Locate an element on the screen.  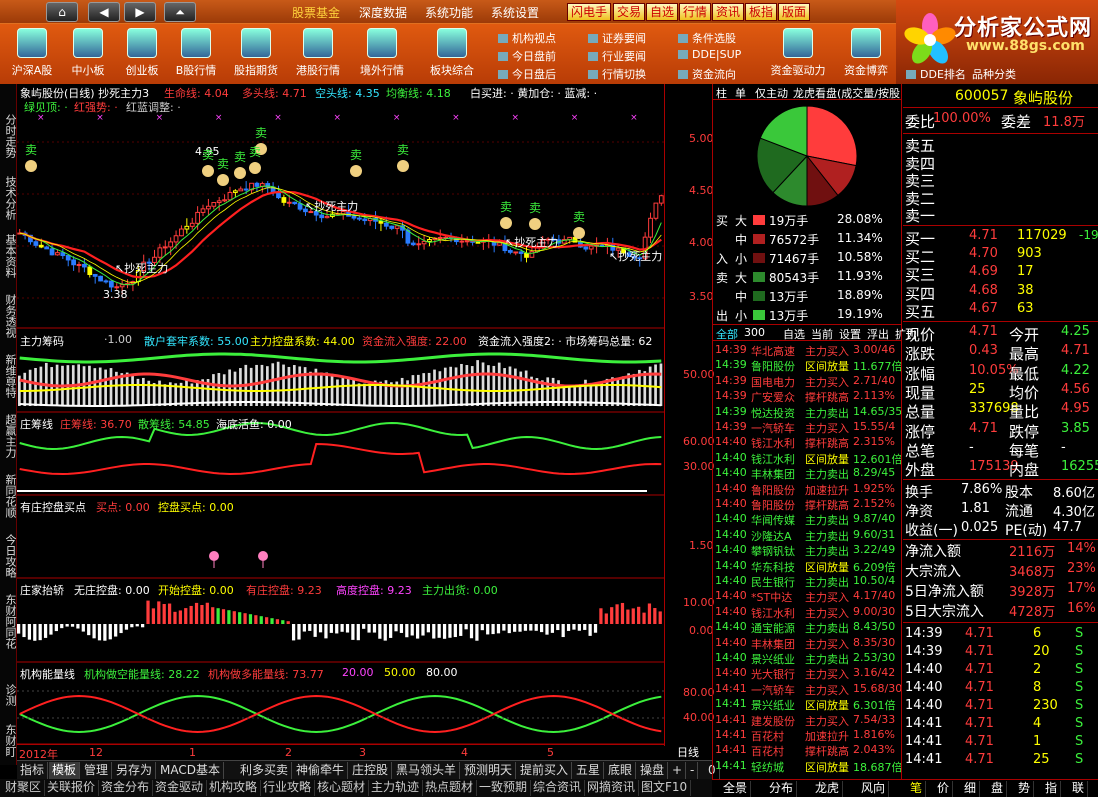
period-label: 日线 is located at coordinates (688, 752).